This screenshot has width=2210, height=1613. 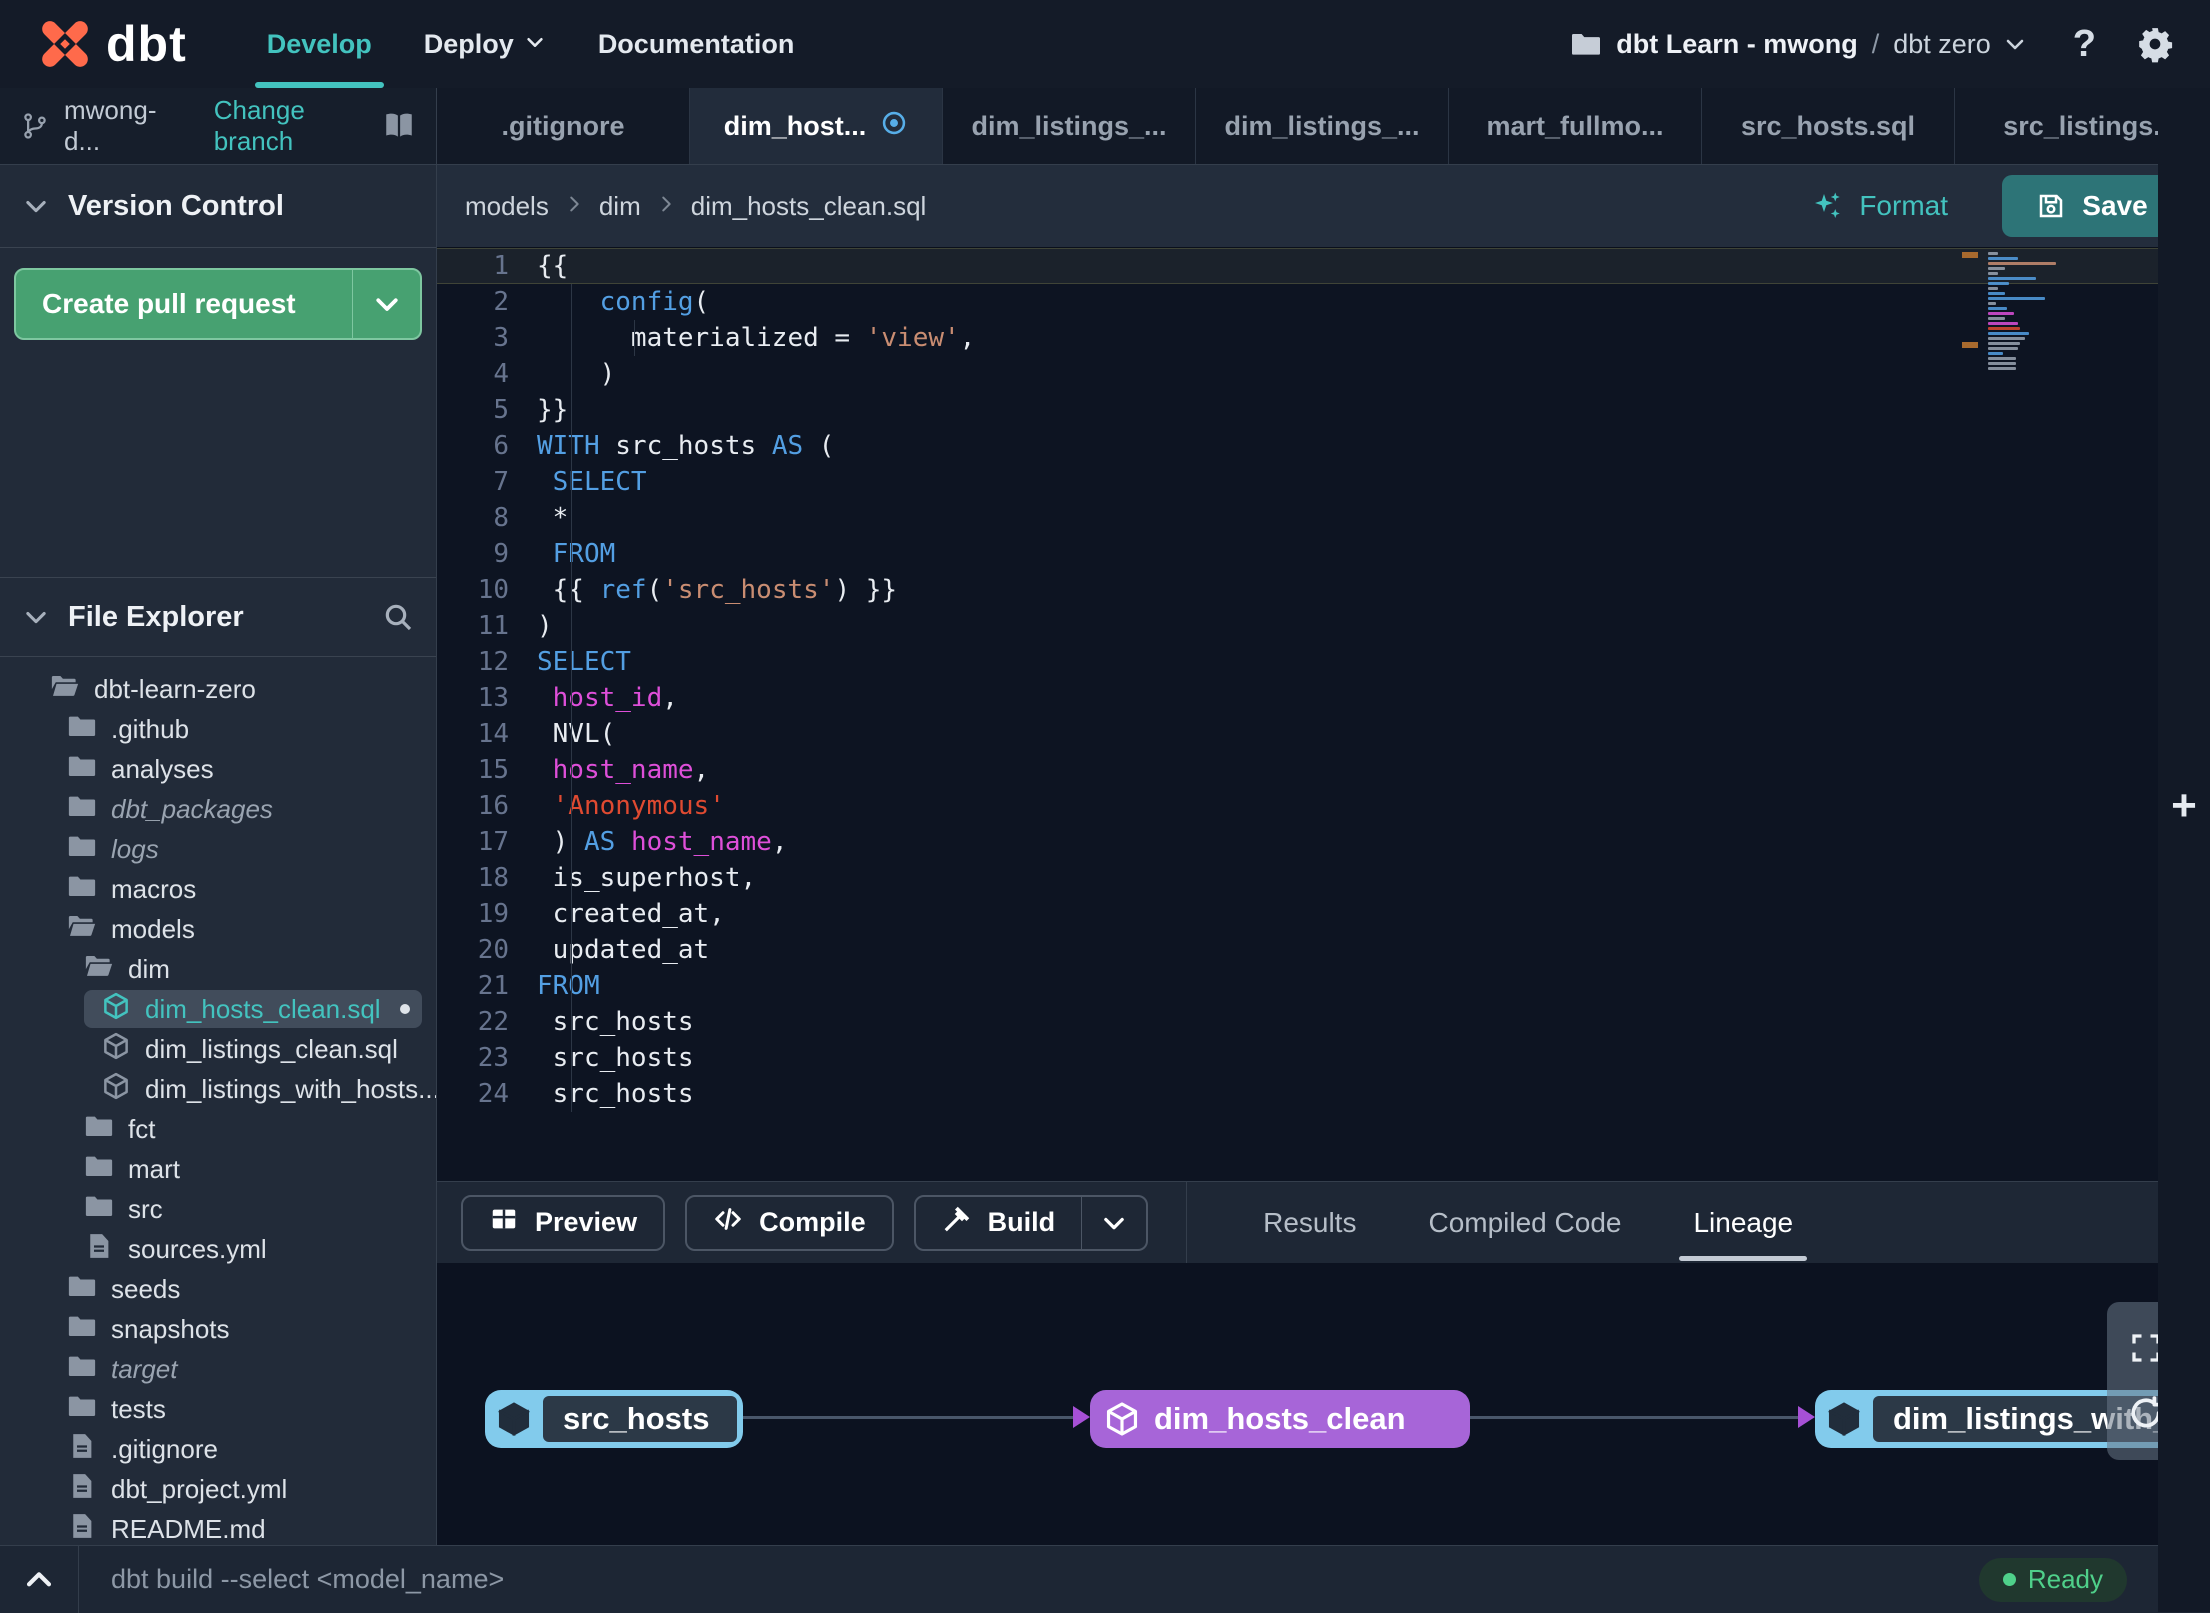 What do you see at coordinates (1323, 914) in the screenshot?
I see `code-line: 19 created_at,` at bounding box center [1323, 914].